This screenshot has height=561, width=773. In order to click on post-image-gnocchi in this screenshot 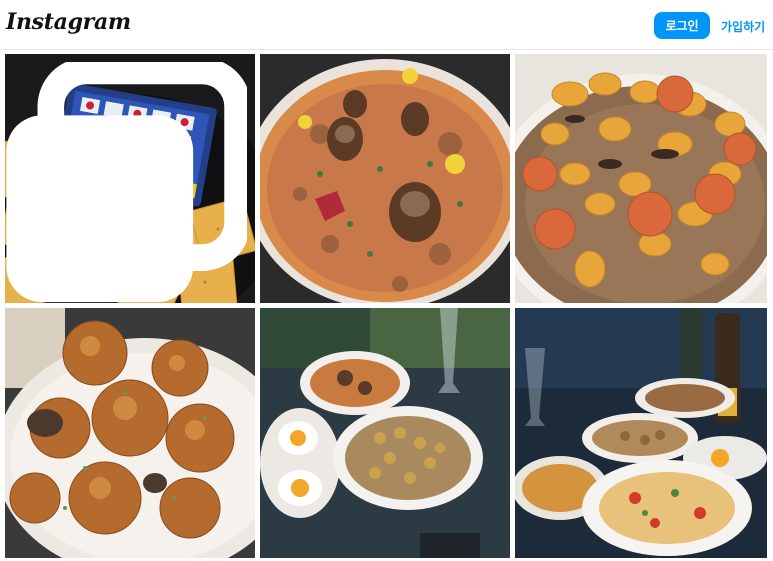, I will do `click(641, 178)`.